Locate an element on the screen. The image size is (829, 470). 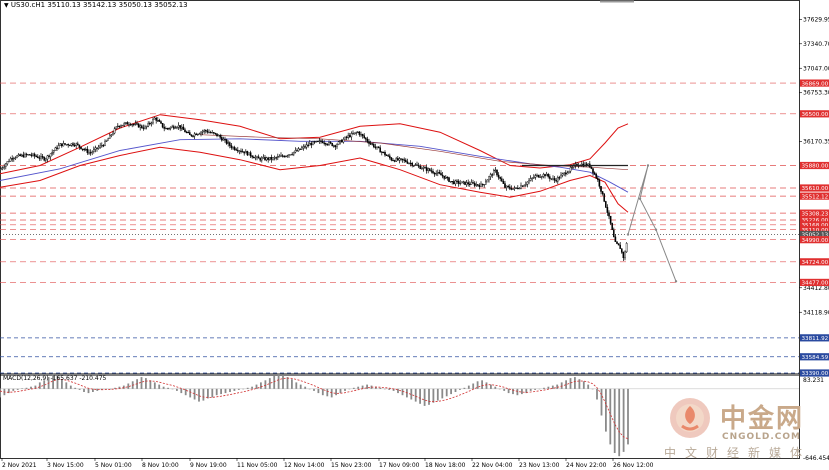
level-tag-label: 36869.00 is located at coordinates (815, 84).